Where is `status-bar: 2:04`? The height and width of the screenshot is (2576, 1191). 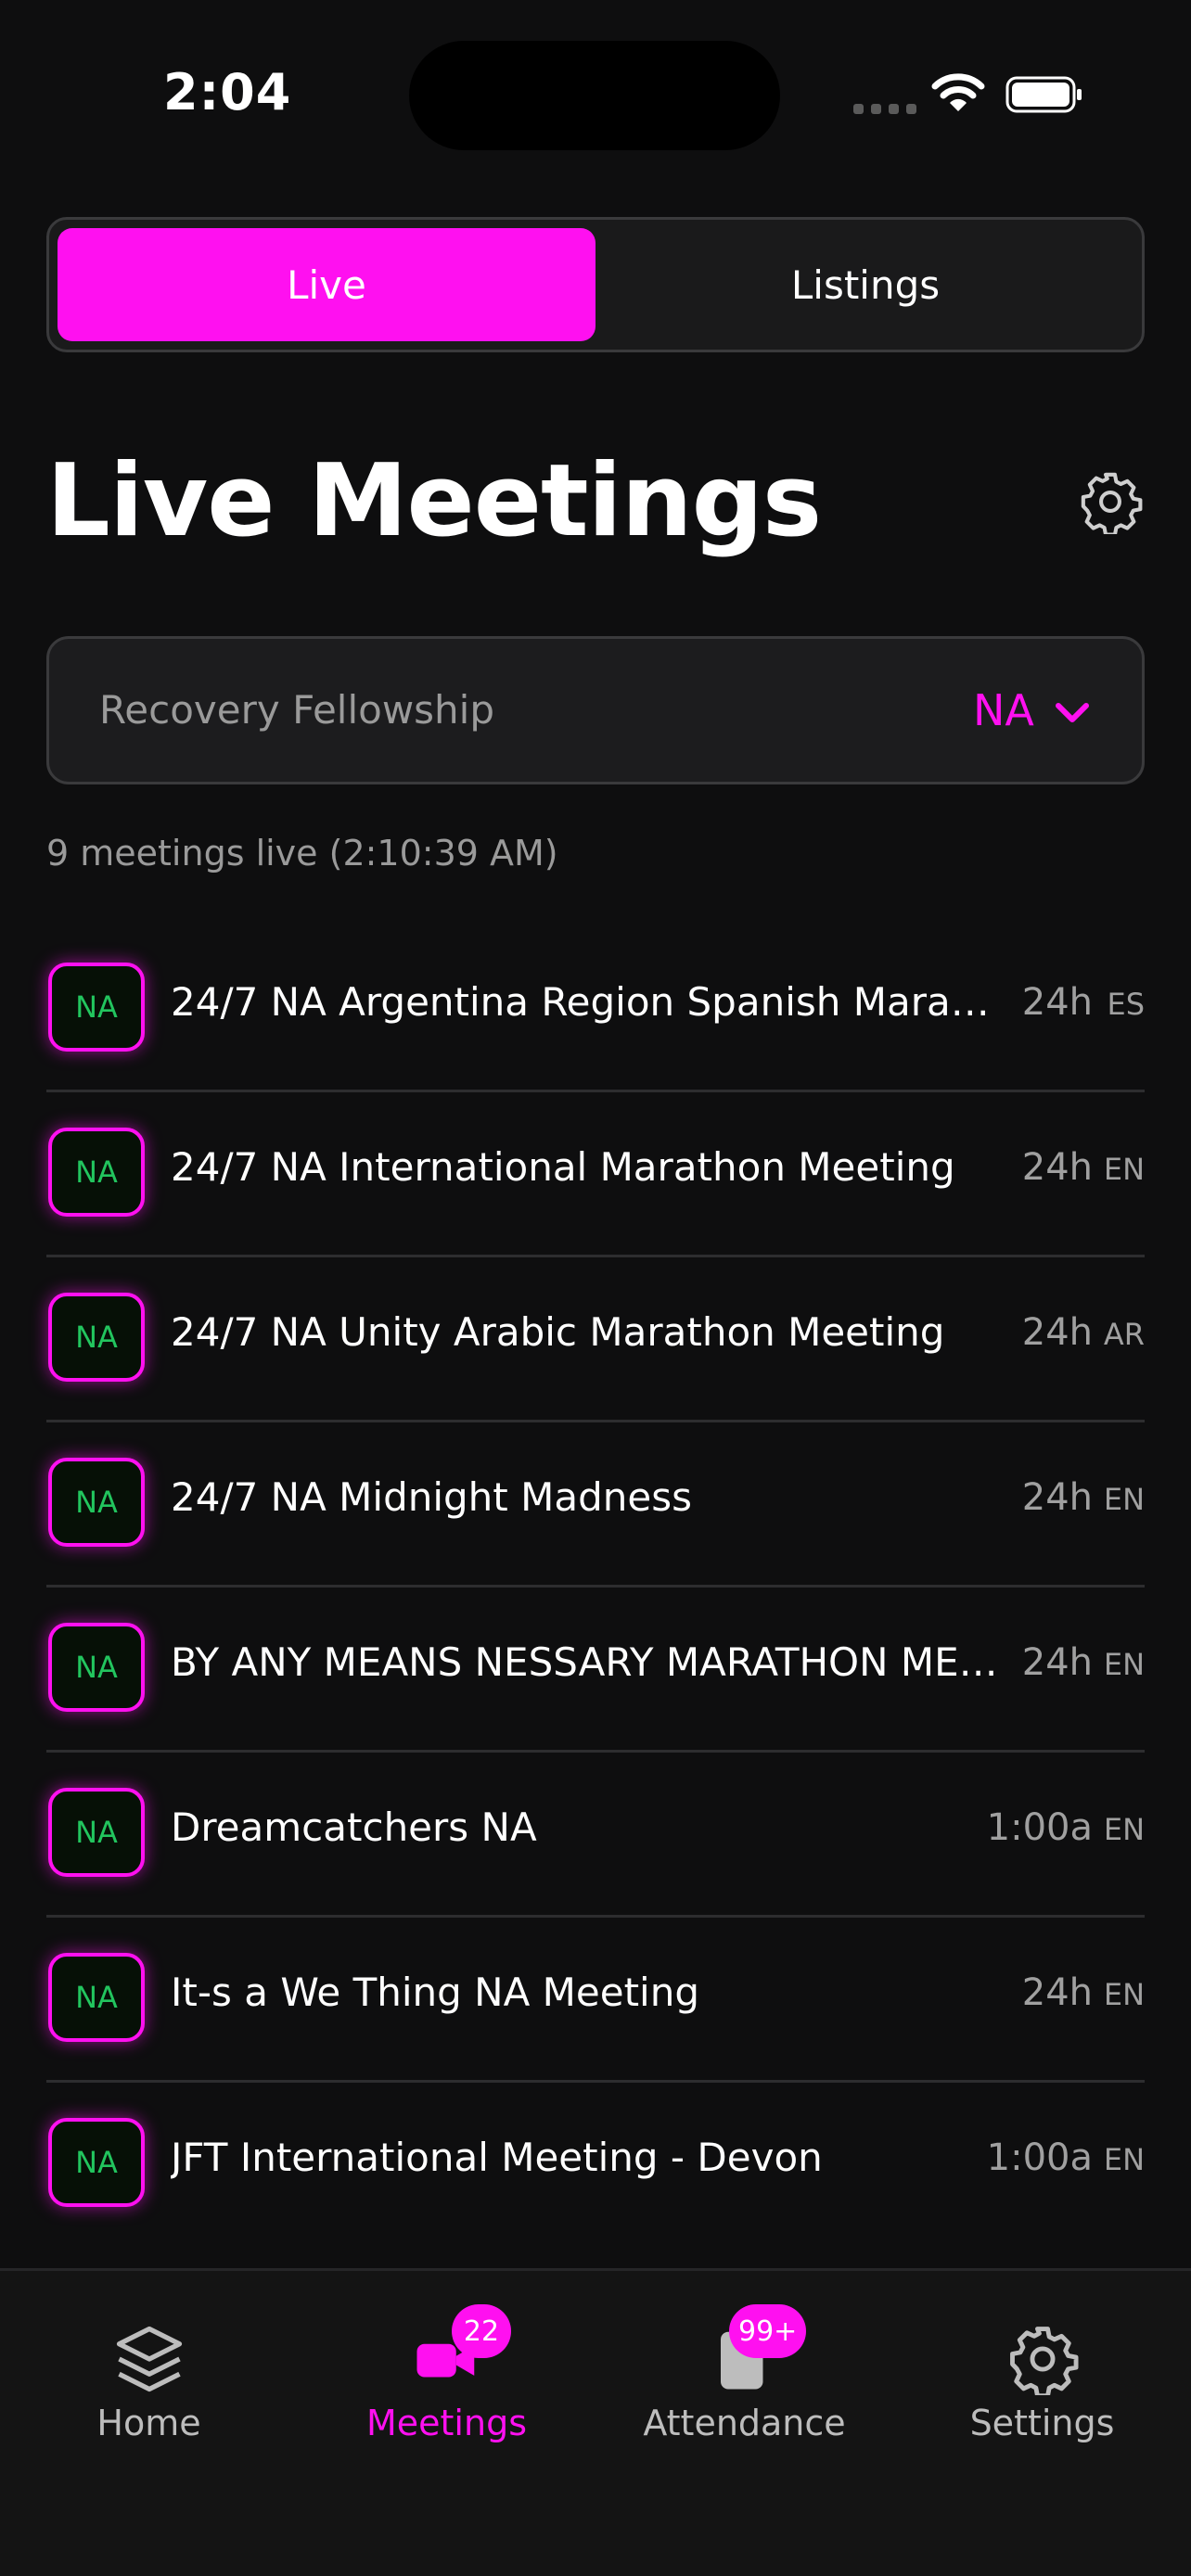 status-bar: 2:04 is located at coordinates (595, 88).